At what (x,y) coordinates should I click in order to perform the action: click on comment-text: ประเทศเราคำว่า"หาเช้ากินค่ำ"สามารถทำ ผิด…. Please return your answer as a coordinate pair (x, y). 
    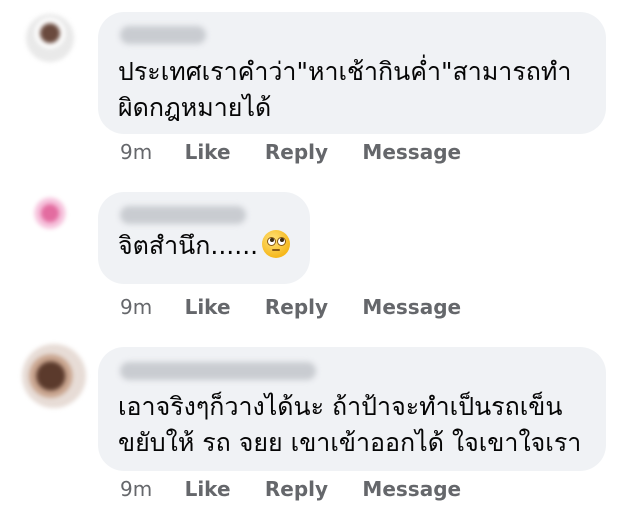
    Looking at the image, I should click on (344, 90).